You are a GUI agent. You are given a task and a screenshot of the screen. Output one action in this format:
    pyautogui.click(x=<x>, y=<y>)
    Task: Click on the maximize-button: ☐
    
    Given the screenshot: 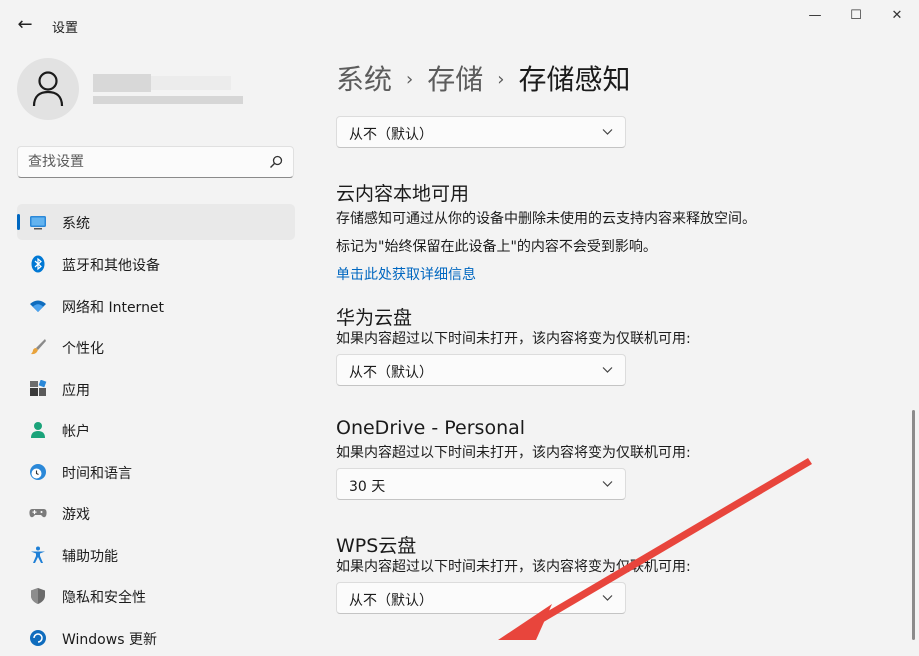 What is the action you would take?
    pyautogui.click(x=856, y=16)
    